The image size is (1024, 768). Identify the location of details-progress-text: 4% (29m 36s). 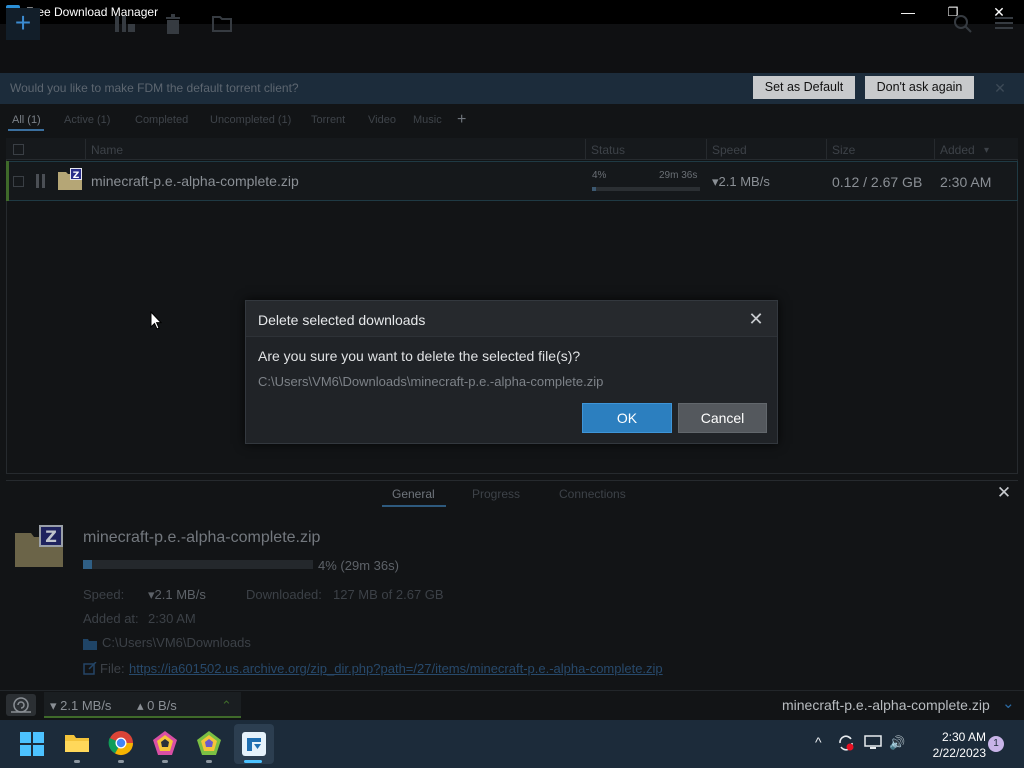
(358, 565).